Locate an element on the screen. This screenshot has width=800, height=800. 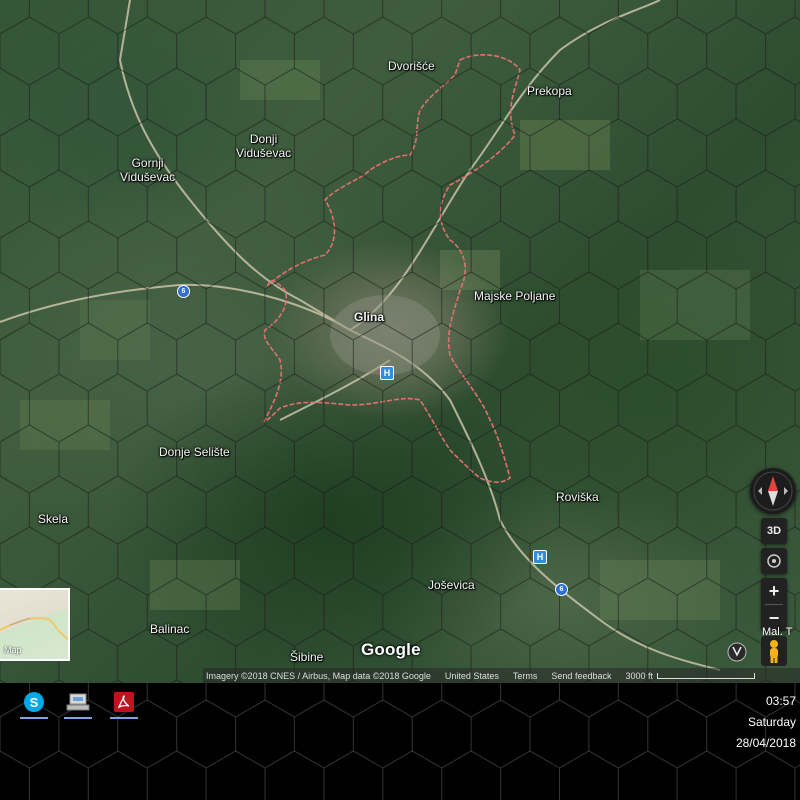
acrobat-icon is located at coordinates (124, 702).